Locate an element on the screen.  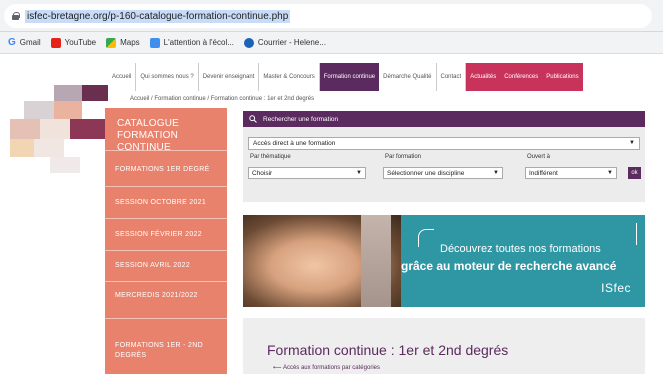
search-header: Rechercher une formation is located at coordinates (444, 119).